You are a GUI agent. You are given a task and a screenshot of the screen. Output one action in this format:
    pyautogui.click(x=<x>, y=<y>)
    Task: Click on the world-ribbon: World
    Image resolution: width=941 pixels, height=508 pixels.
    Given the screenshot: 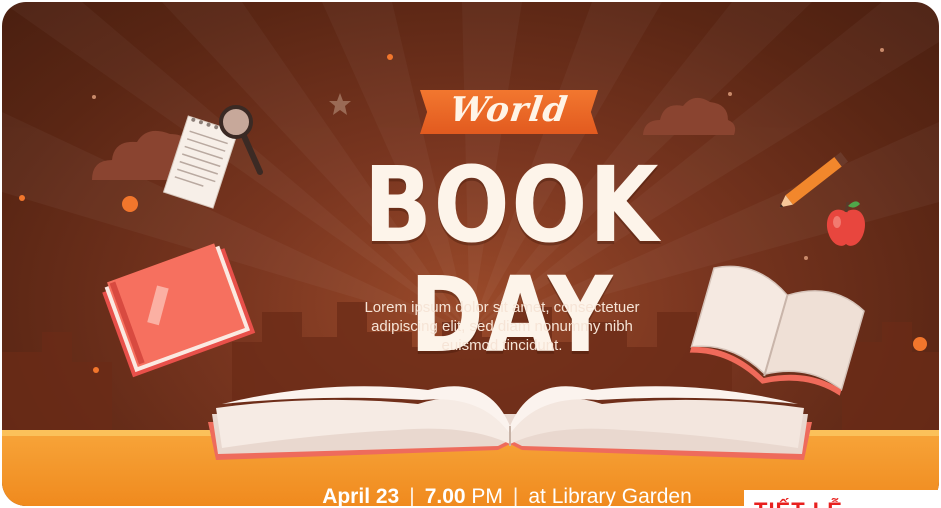 What is the action you would take?
    pyautogui.click(x=509, y=112)
    